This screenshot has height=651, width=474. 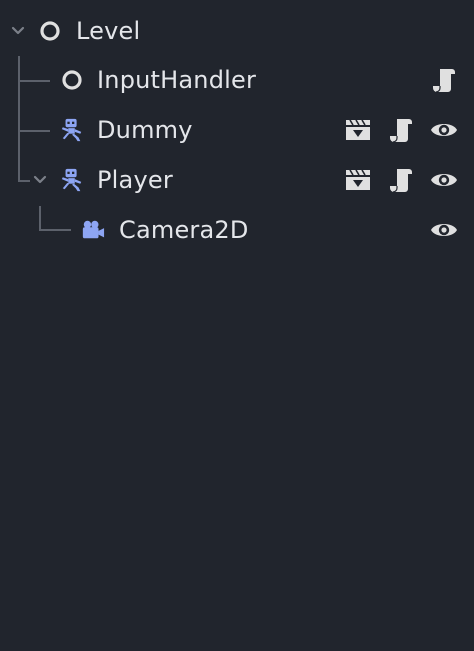 I want to click on camera-2d-icon, so click(x=93, y=230).